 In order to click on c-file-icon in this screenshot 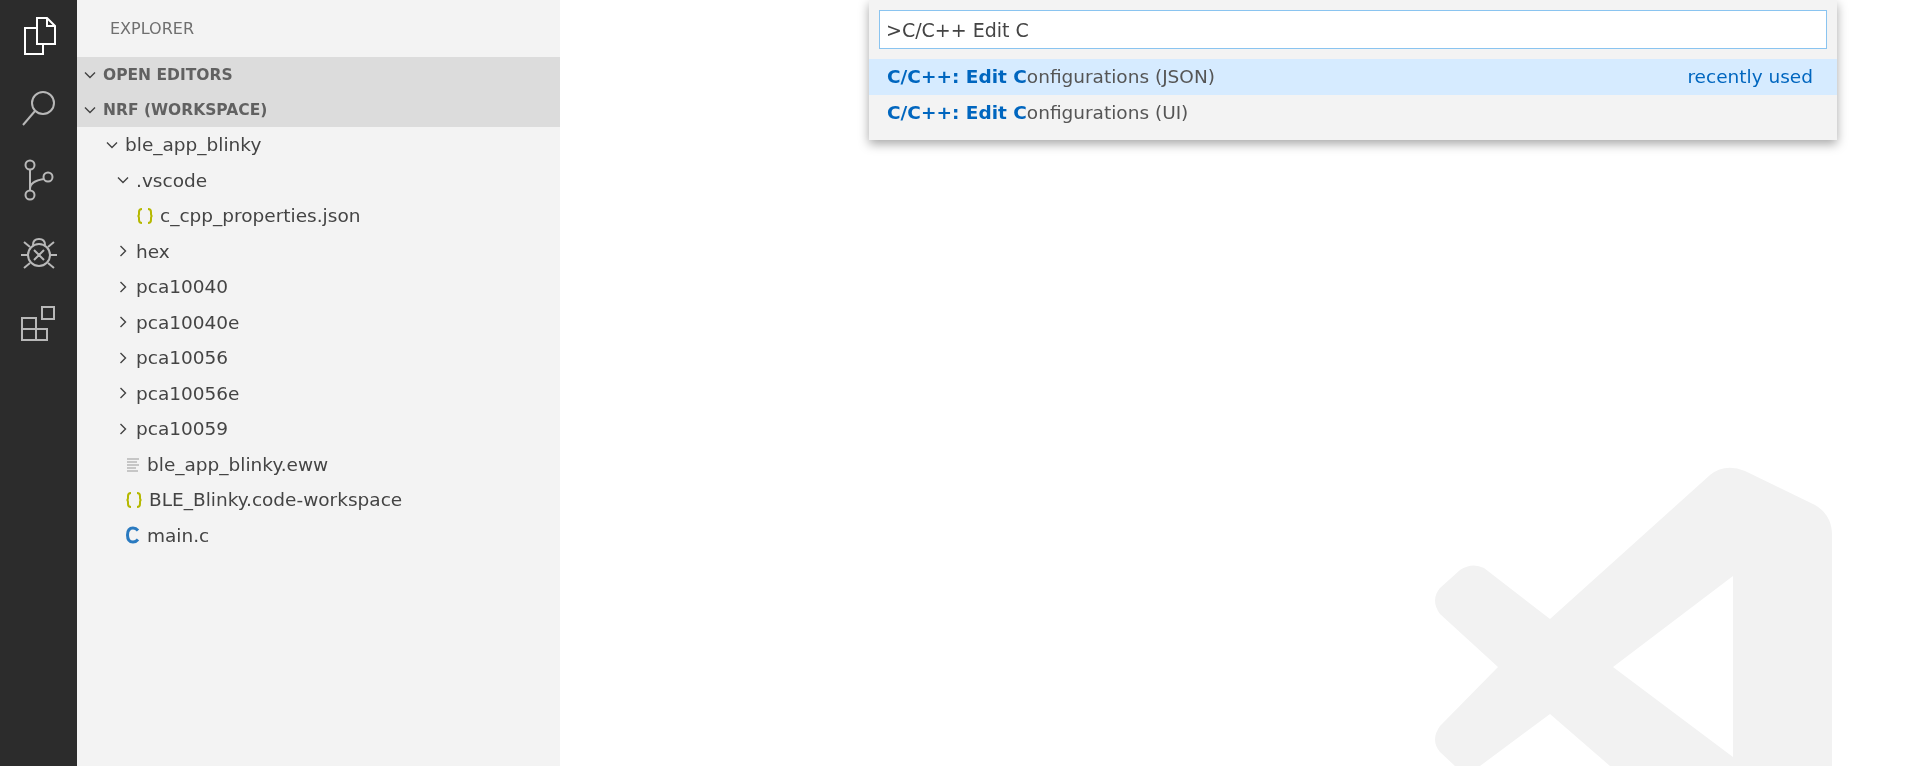, I will do `click(133, 535)`.